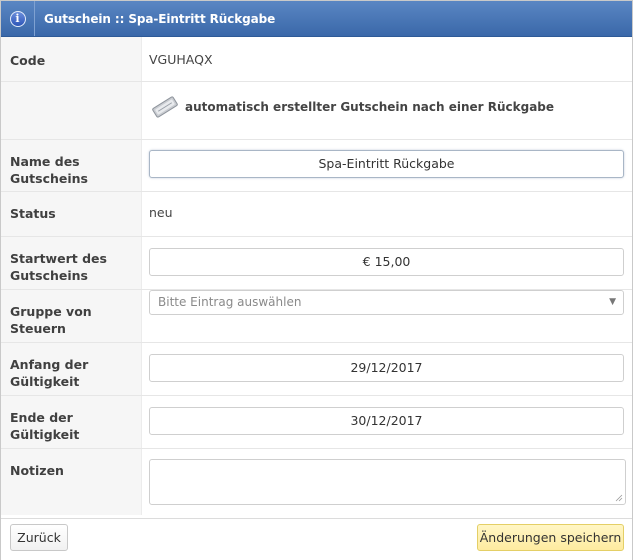 The image size is (633, 560). I want to click on status-row: Status neu, so click(316, 214).